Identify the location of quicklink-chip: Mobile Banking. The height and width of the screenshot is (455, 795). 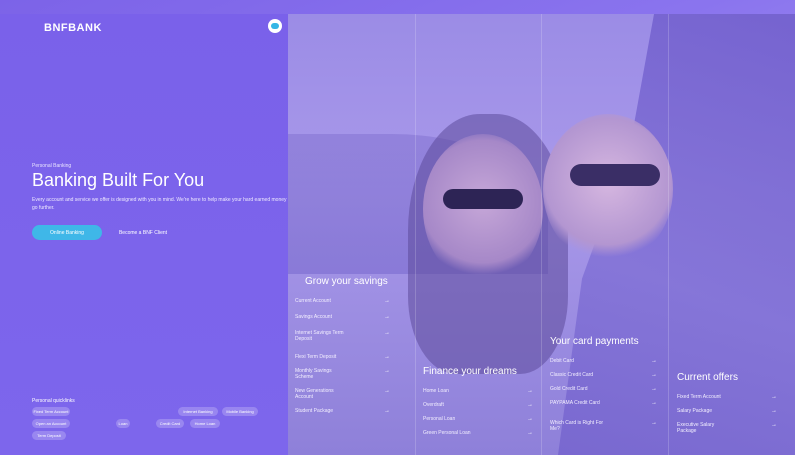
(240, 411).